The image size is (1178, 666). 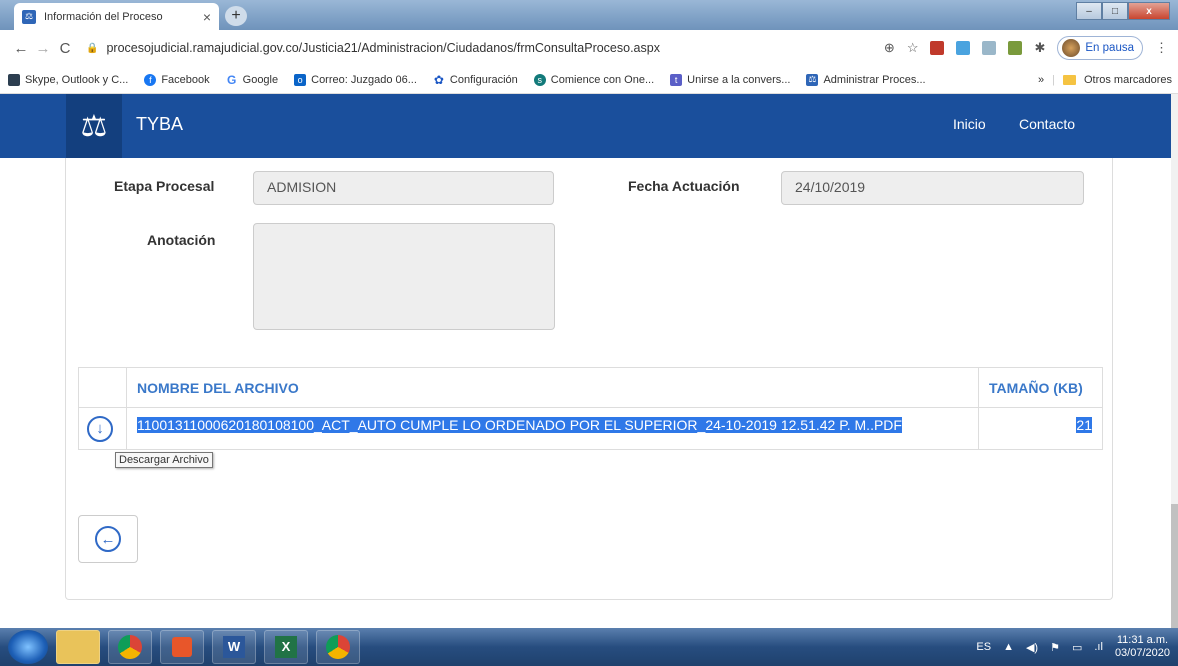 What do you see at coordinates (1047, 124) in the screenshot?
I see `nav-contacto: Contacto` at bounding box center [1047, 124].